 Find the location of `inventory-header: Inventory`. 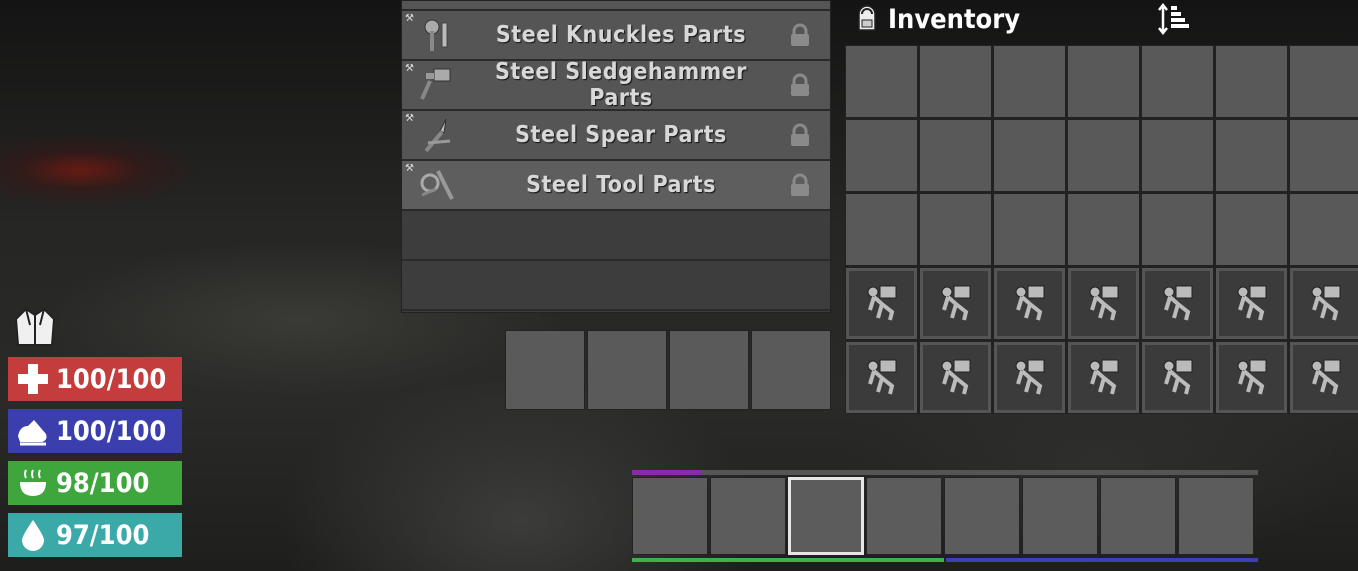

inventory-header: Inventory is located at coordinates (1101, 22).